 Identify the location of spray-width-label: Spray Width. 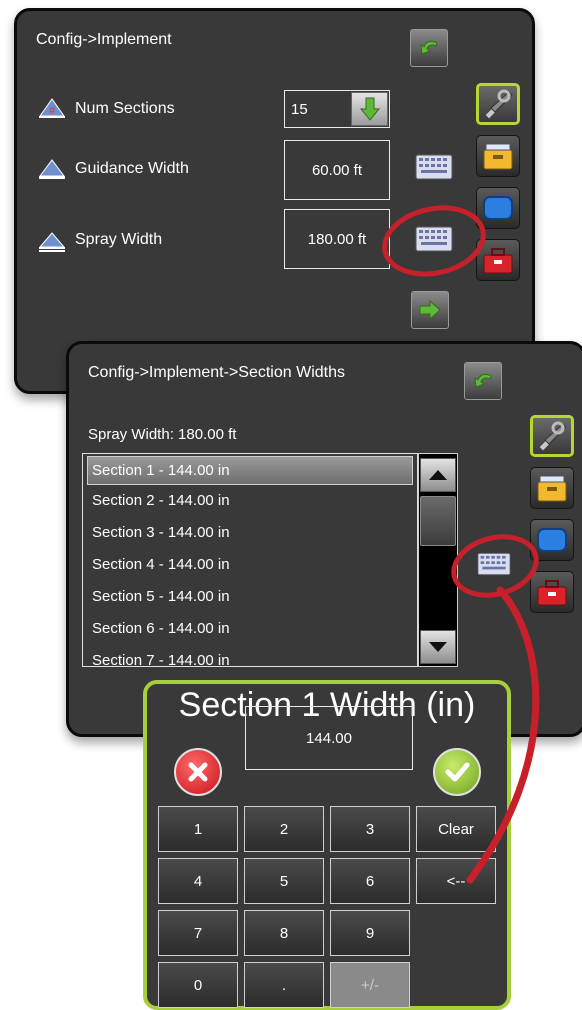
(119, 239).